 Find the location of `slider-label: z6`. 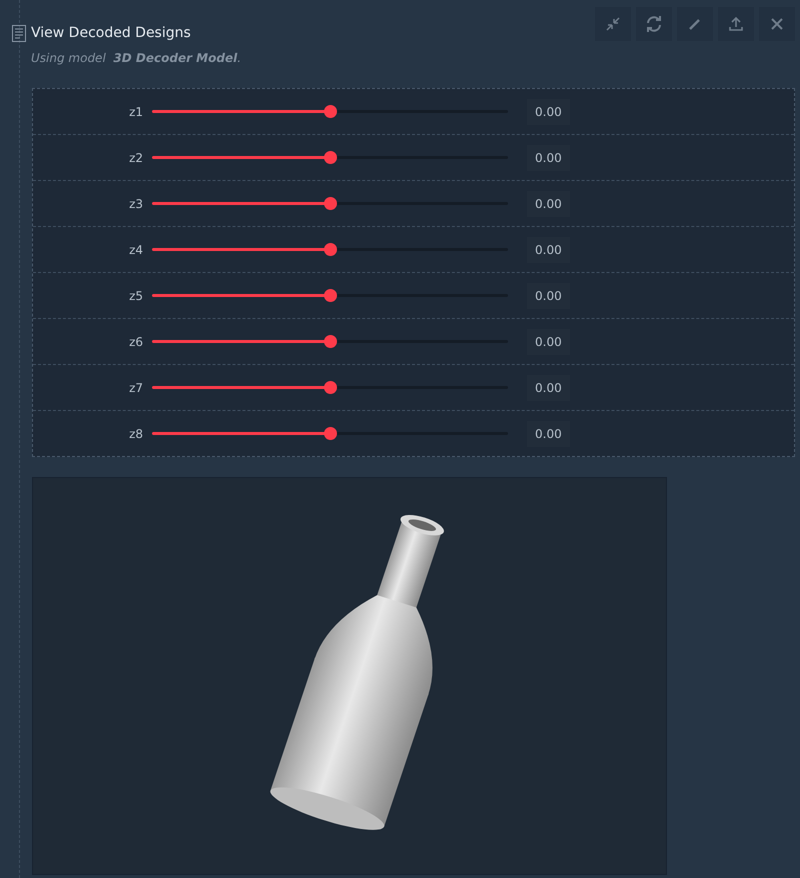

slider-label: z6 is located at coordinates (136, 341).